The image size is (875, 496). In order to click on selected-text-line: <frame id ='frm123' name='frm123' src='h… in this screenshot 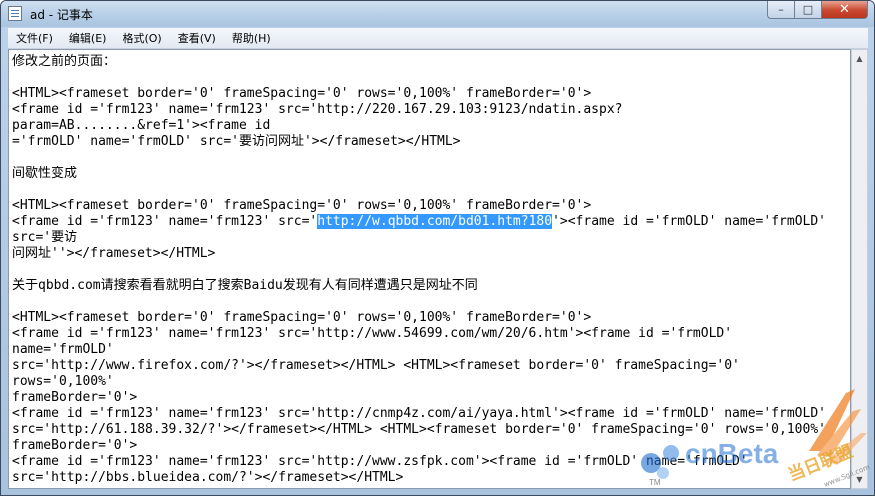, I will do `click(431, 222)`.